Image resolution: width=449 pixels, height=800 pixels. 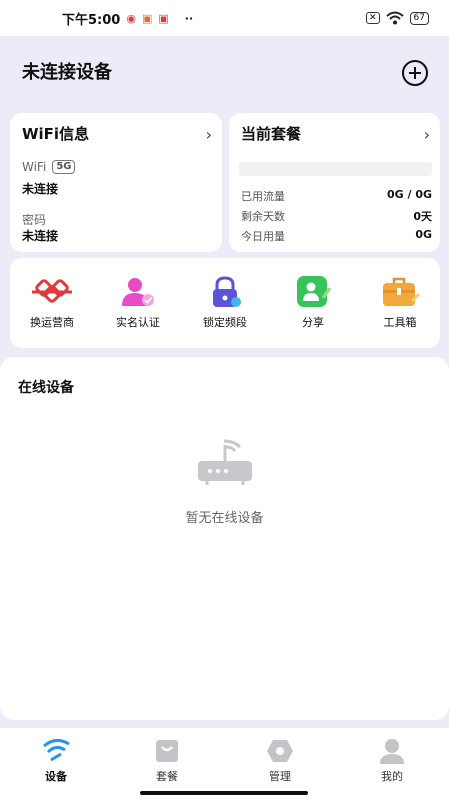 I want to click on tool-share: 分享, so click(x=313, y=303).